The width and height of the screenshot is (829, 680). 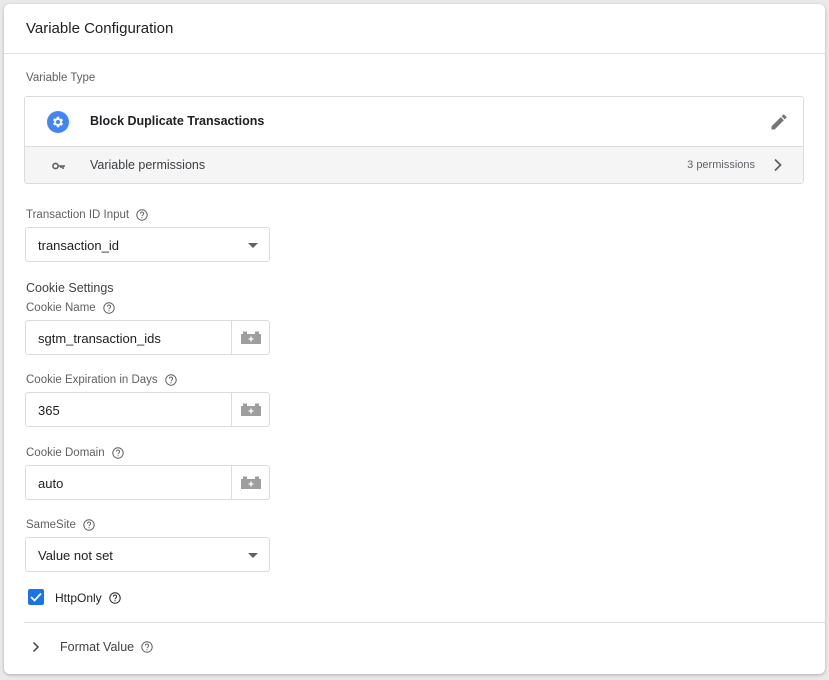 I want to click on checkmark-icon, so click(x=36, y=597).